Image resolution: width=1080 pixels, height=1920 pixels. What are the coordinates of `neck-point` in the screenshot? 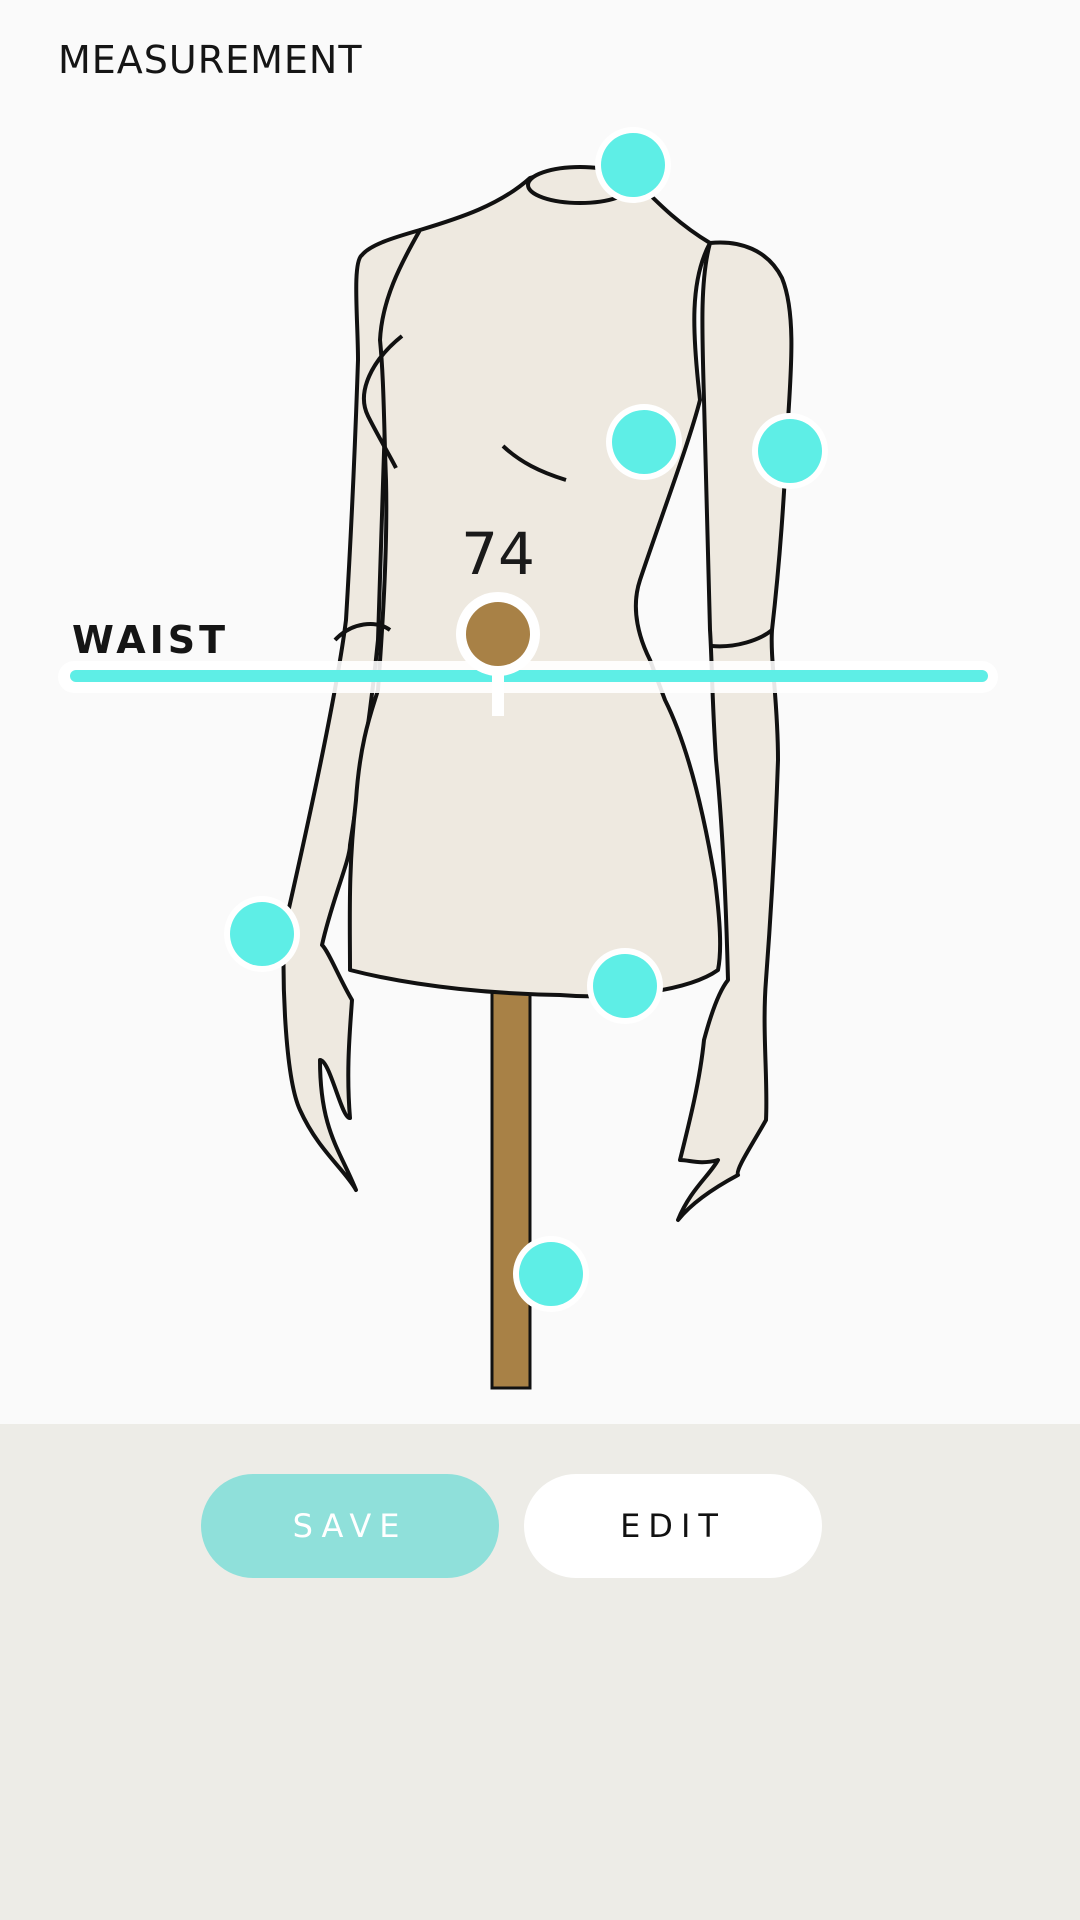 It's located at (633, 165).